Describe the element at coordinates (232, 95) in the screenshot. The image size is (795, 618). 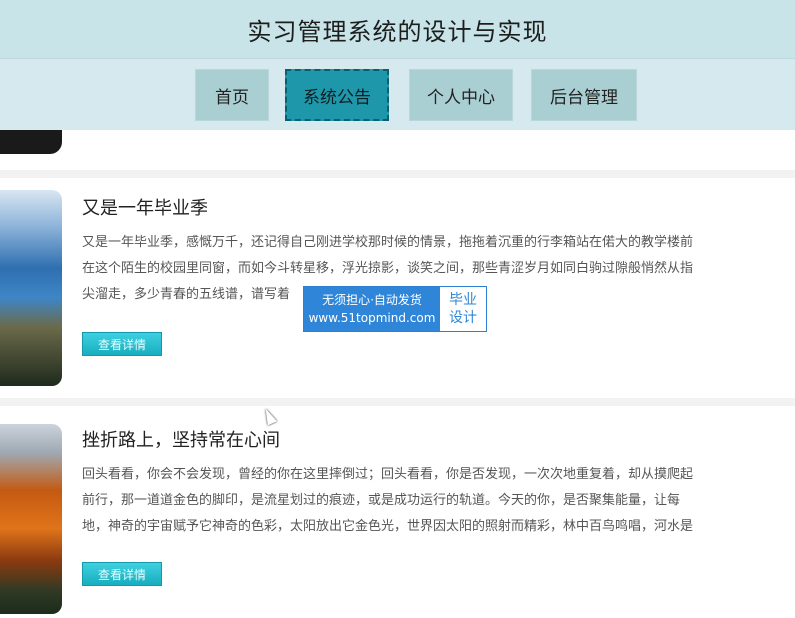
I see `nav-item-home: 首页` at that location.